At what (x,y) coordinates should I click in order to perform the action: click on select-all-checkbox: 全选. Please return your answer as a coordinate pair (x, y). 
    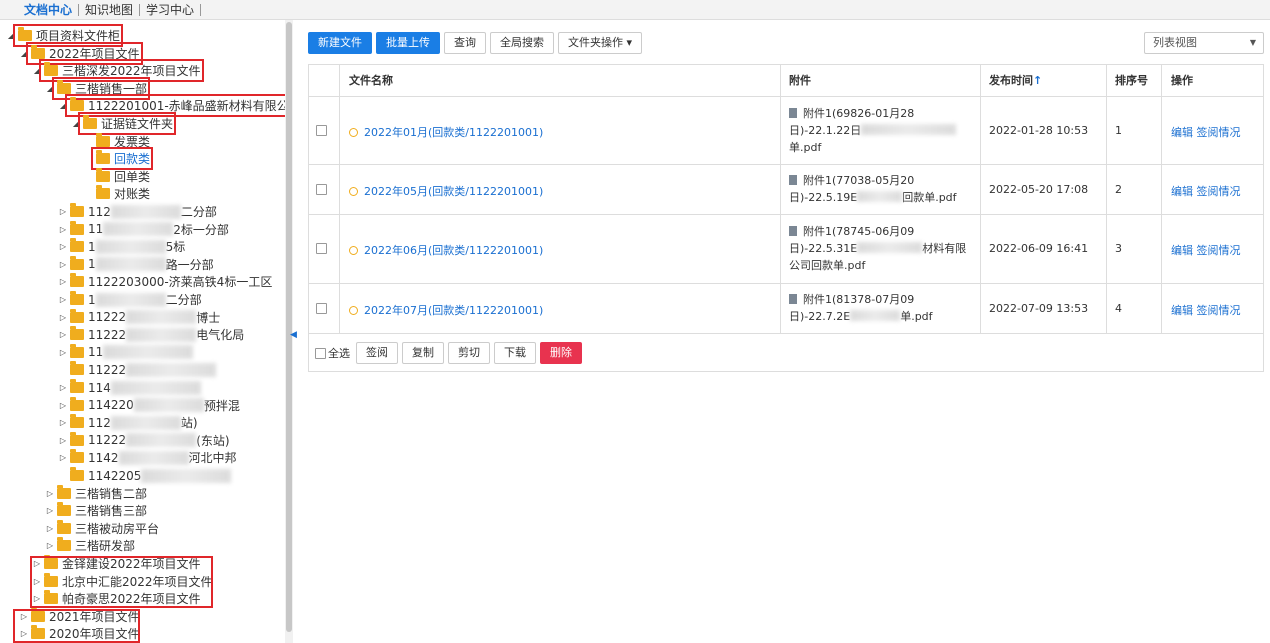
    Looking at the image, I should click on (332, 353).